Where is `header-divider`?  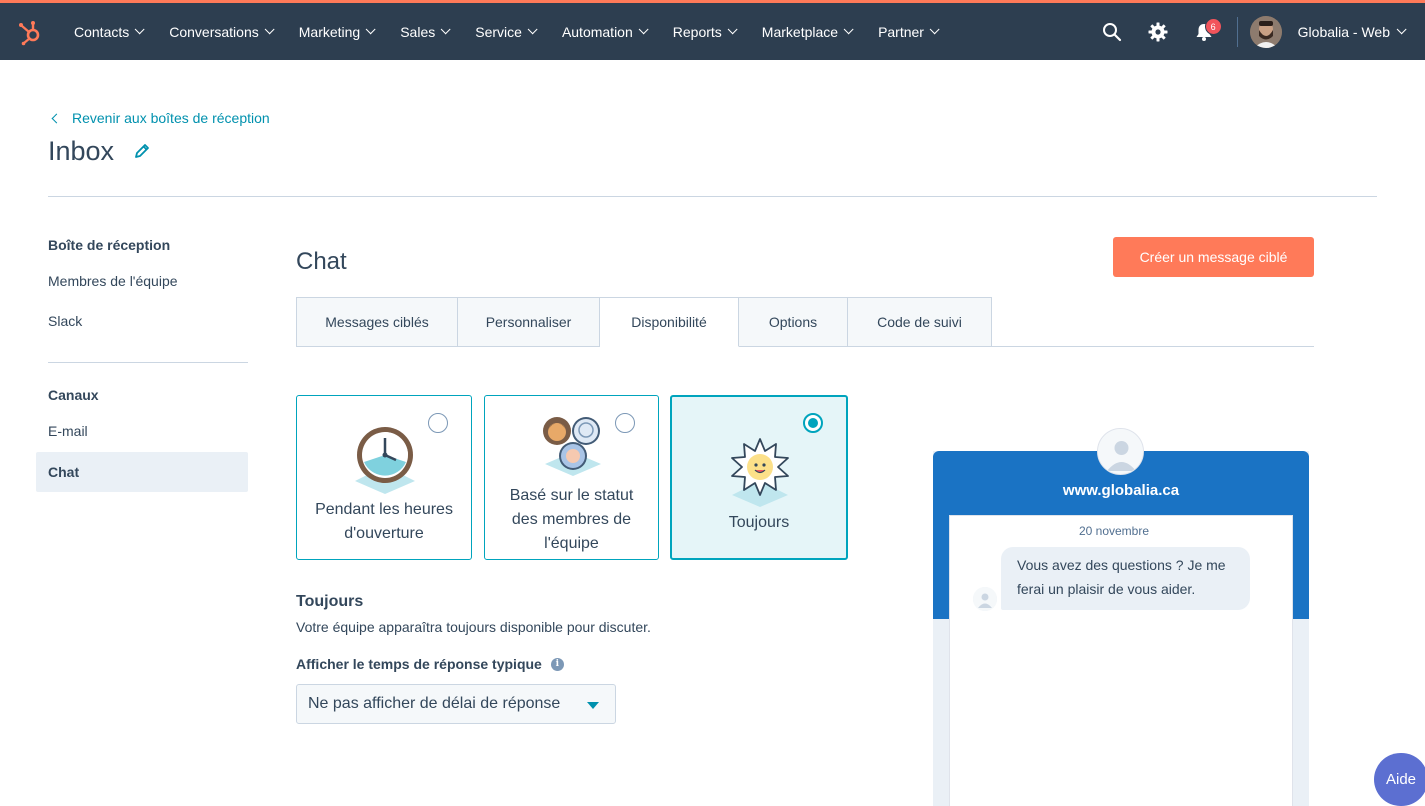 header-divider is located at coordinates (712, 196).